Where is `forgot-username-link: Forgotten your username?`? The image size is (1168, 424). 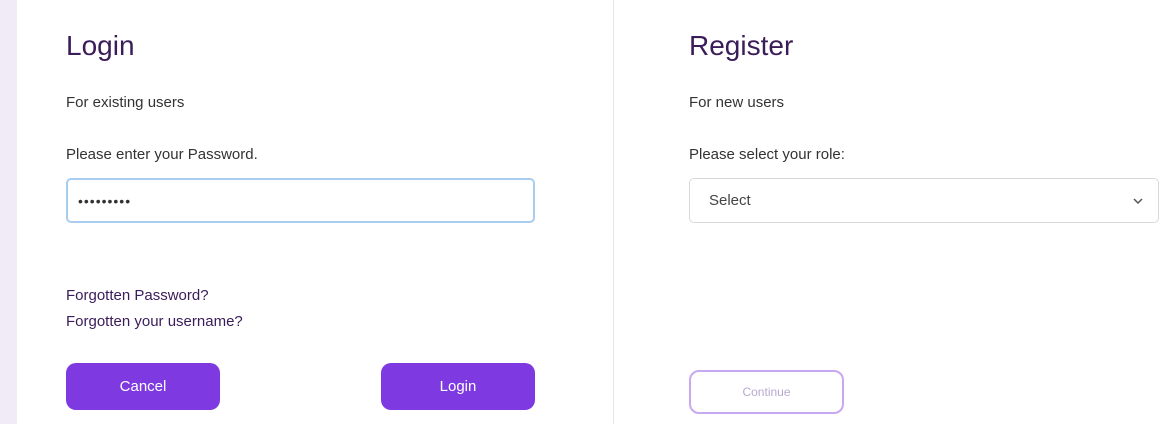
forgot-username-link: Forgotten your username? is located at coordinates (154, 322).